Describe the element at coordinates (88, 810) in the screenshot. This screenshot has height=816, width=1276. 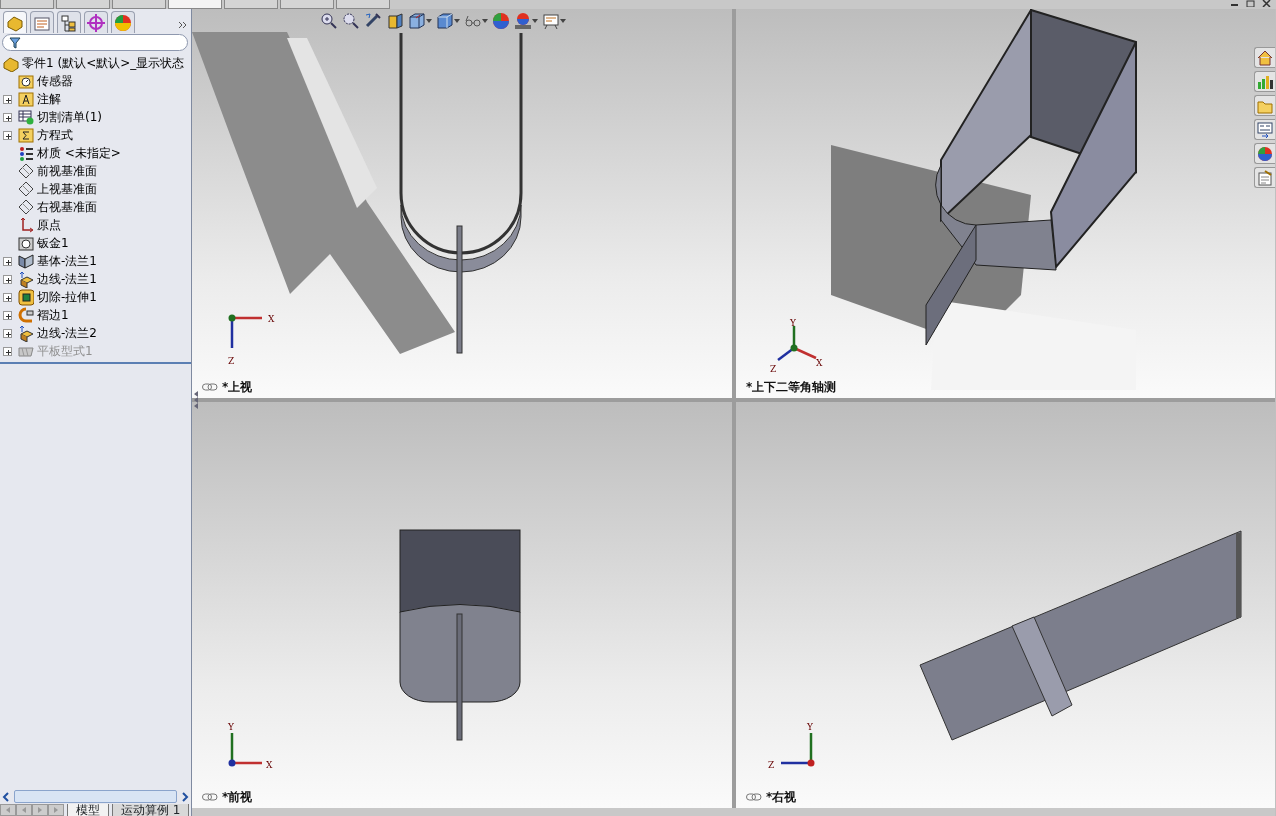
I see `bottom-tab: 模型` at that location.